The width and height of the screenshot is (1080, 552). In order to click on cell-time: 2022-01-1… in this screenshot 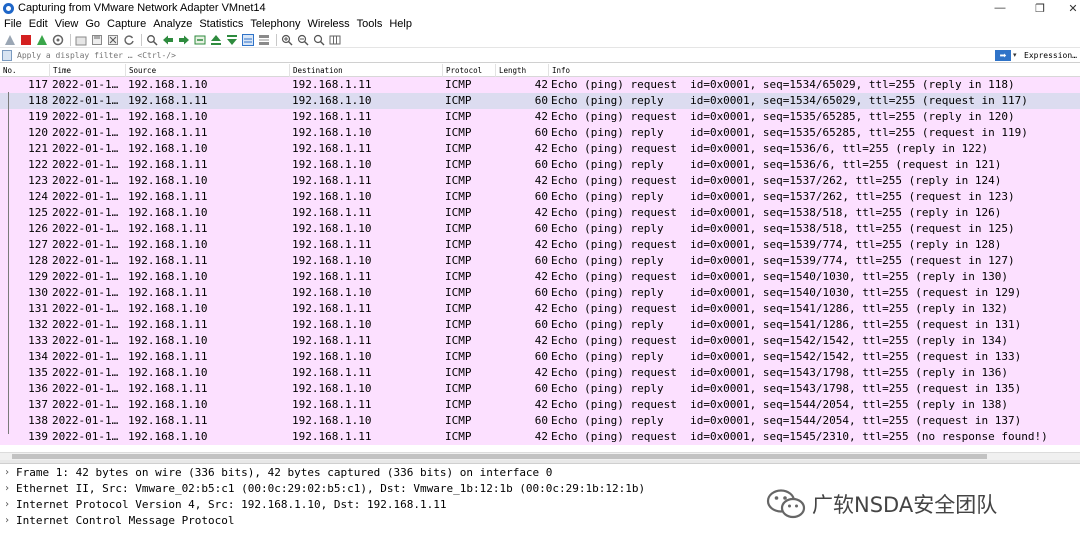, I will do `click(85, 244)`.